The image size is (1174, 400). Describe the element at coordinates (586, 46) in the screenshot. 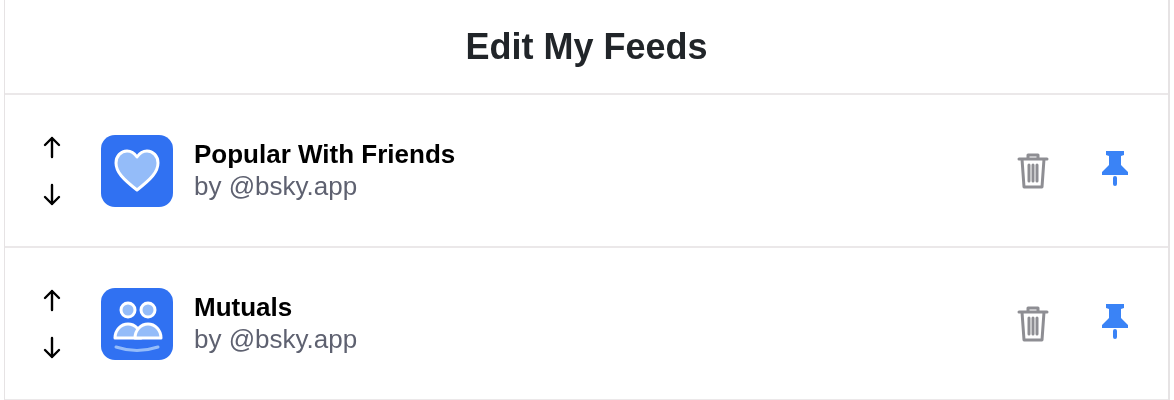

I see `page-title: Edit My Feeds` at that location.